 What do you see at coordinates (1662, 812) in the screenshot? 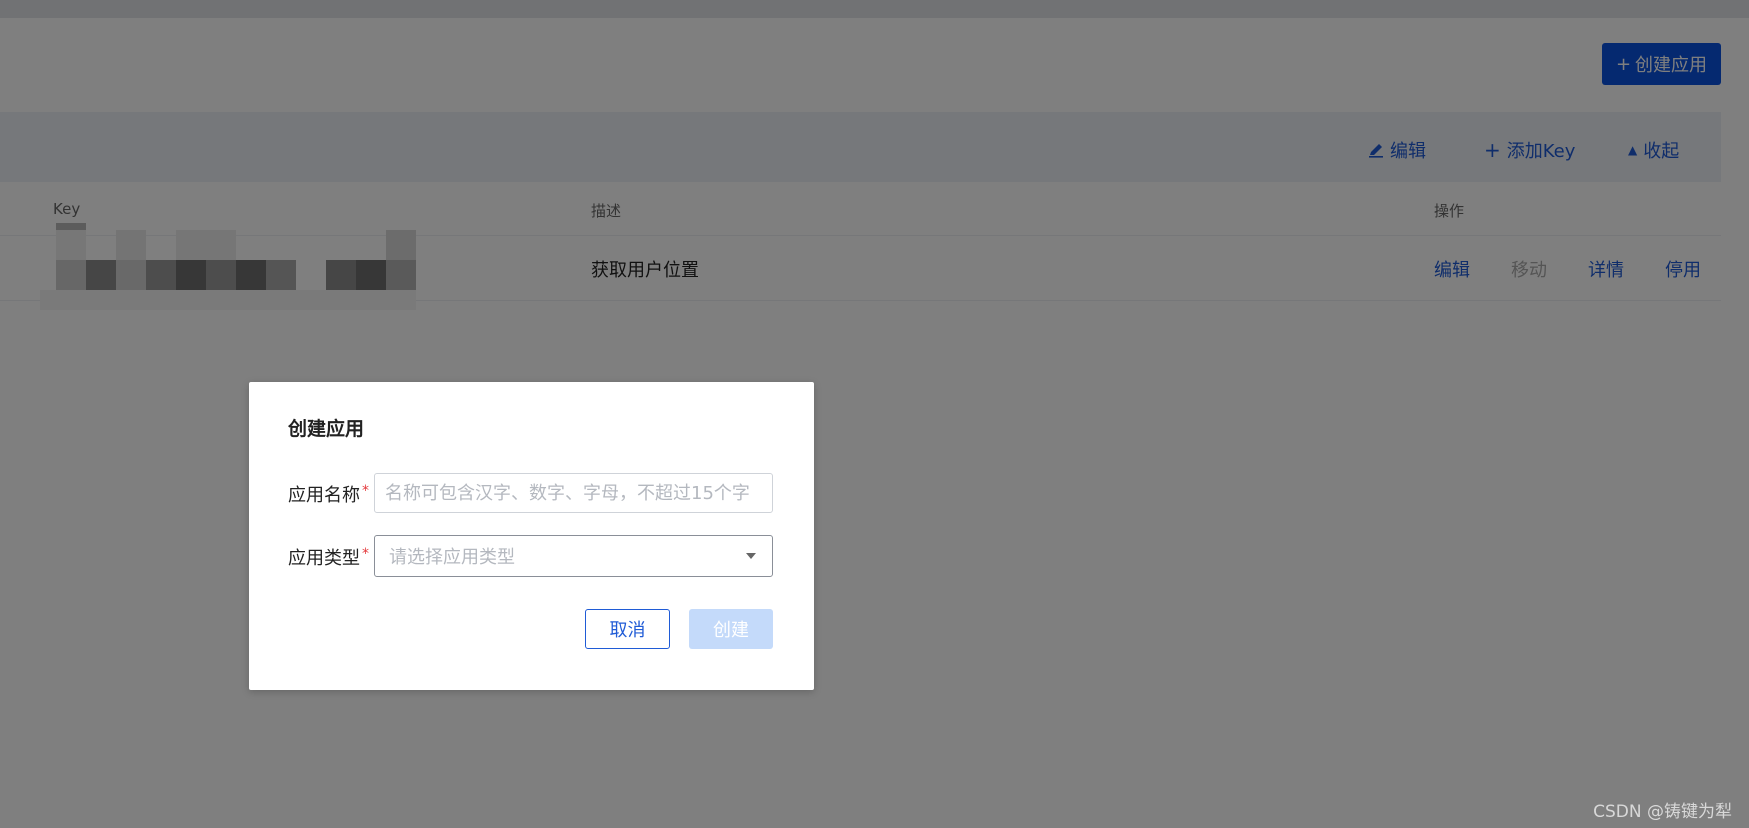
I see `watermark: CSDN @铸键为犁` at bounding box center [1662, 812].